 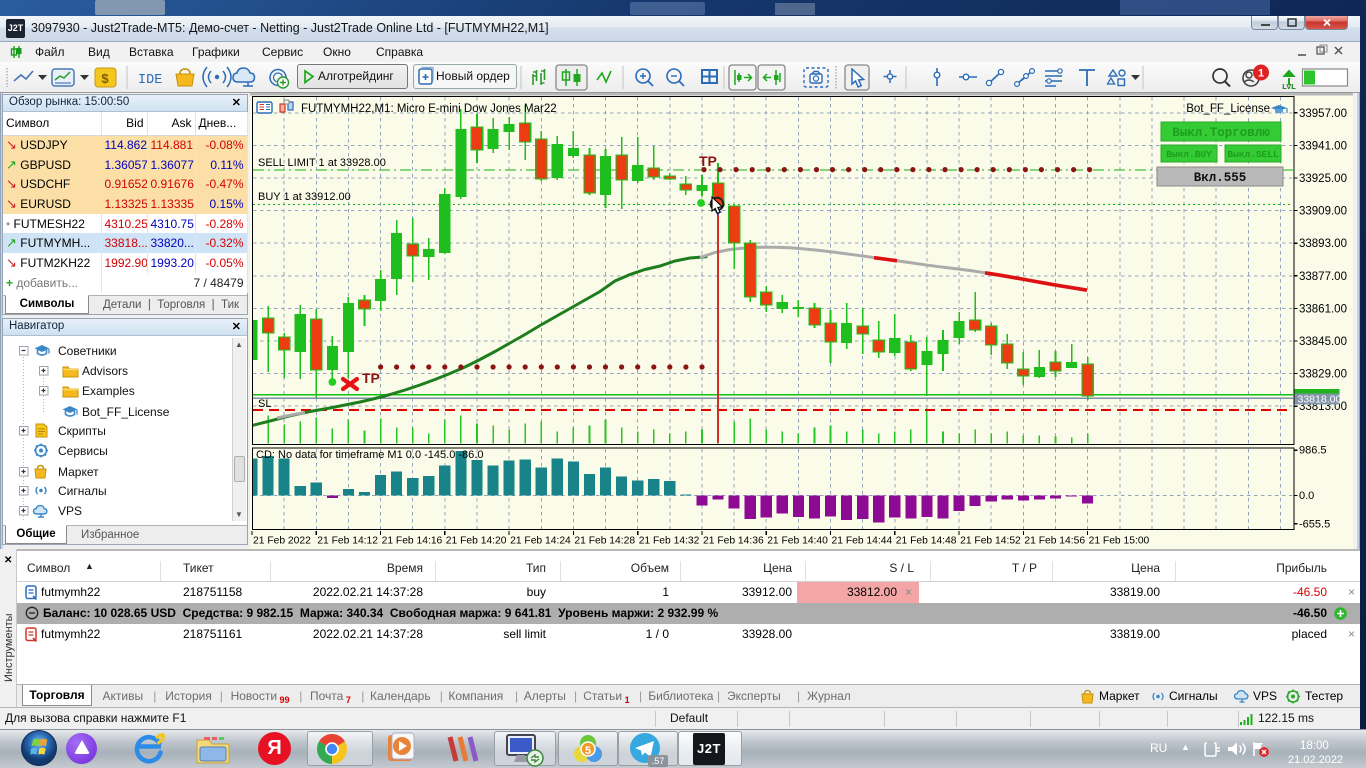 What do you see at coordinates (1314, 524) in the screenshot?
I see `svg-text: -655.5` at bounding box center [1314, 524].